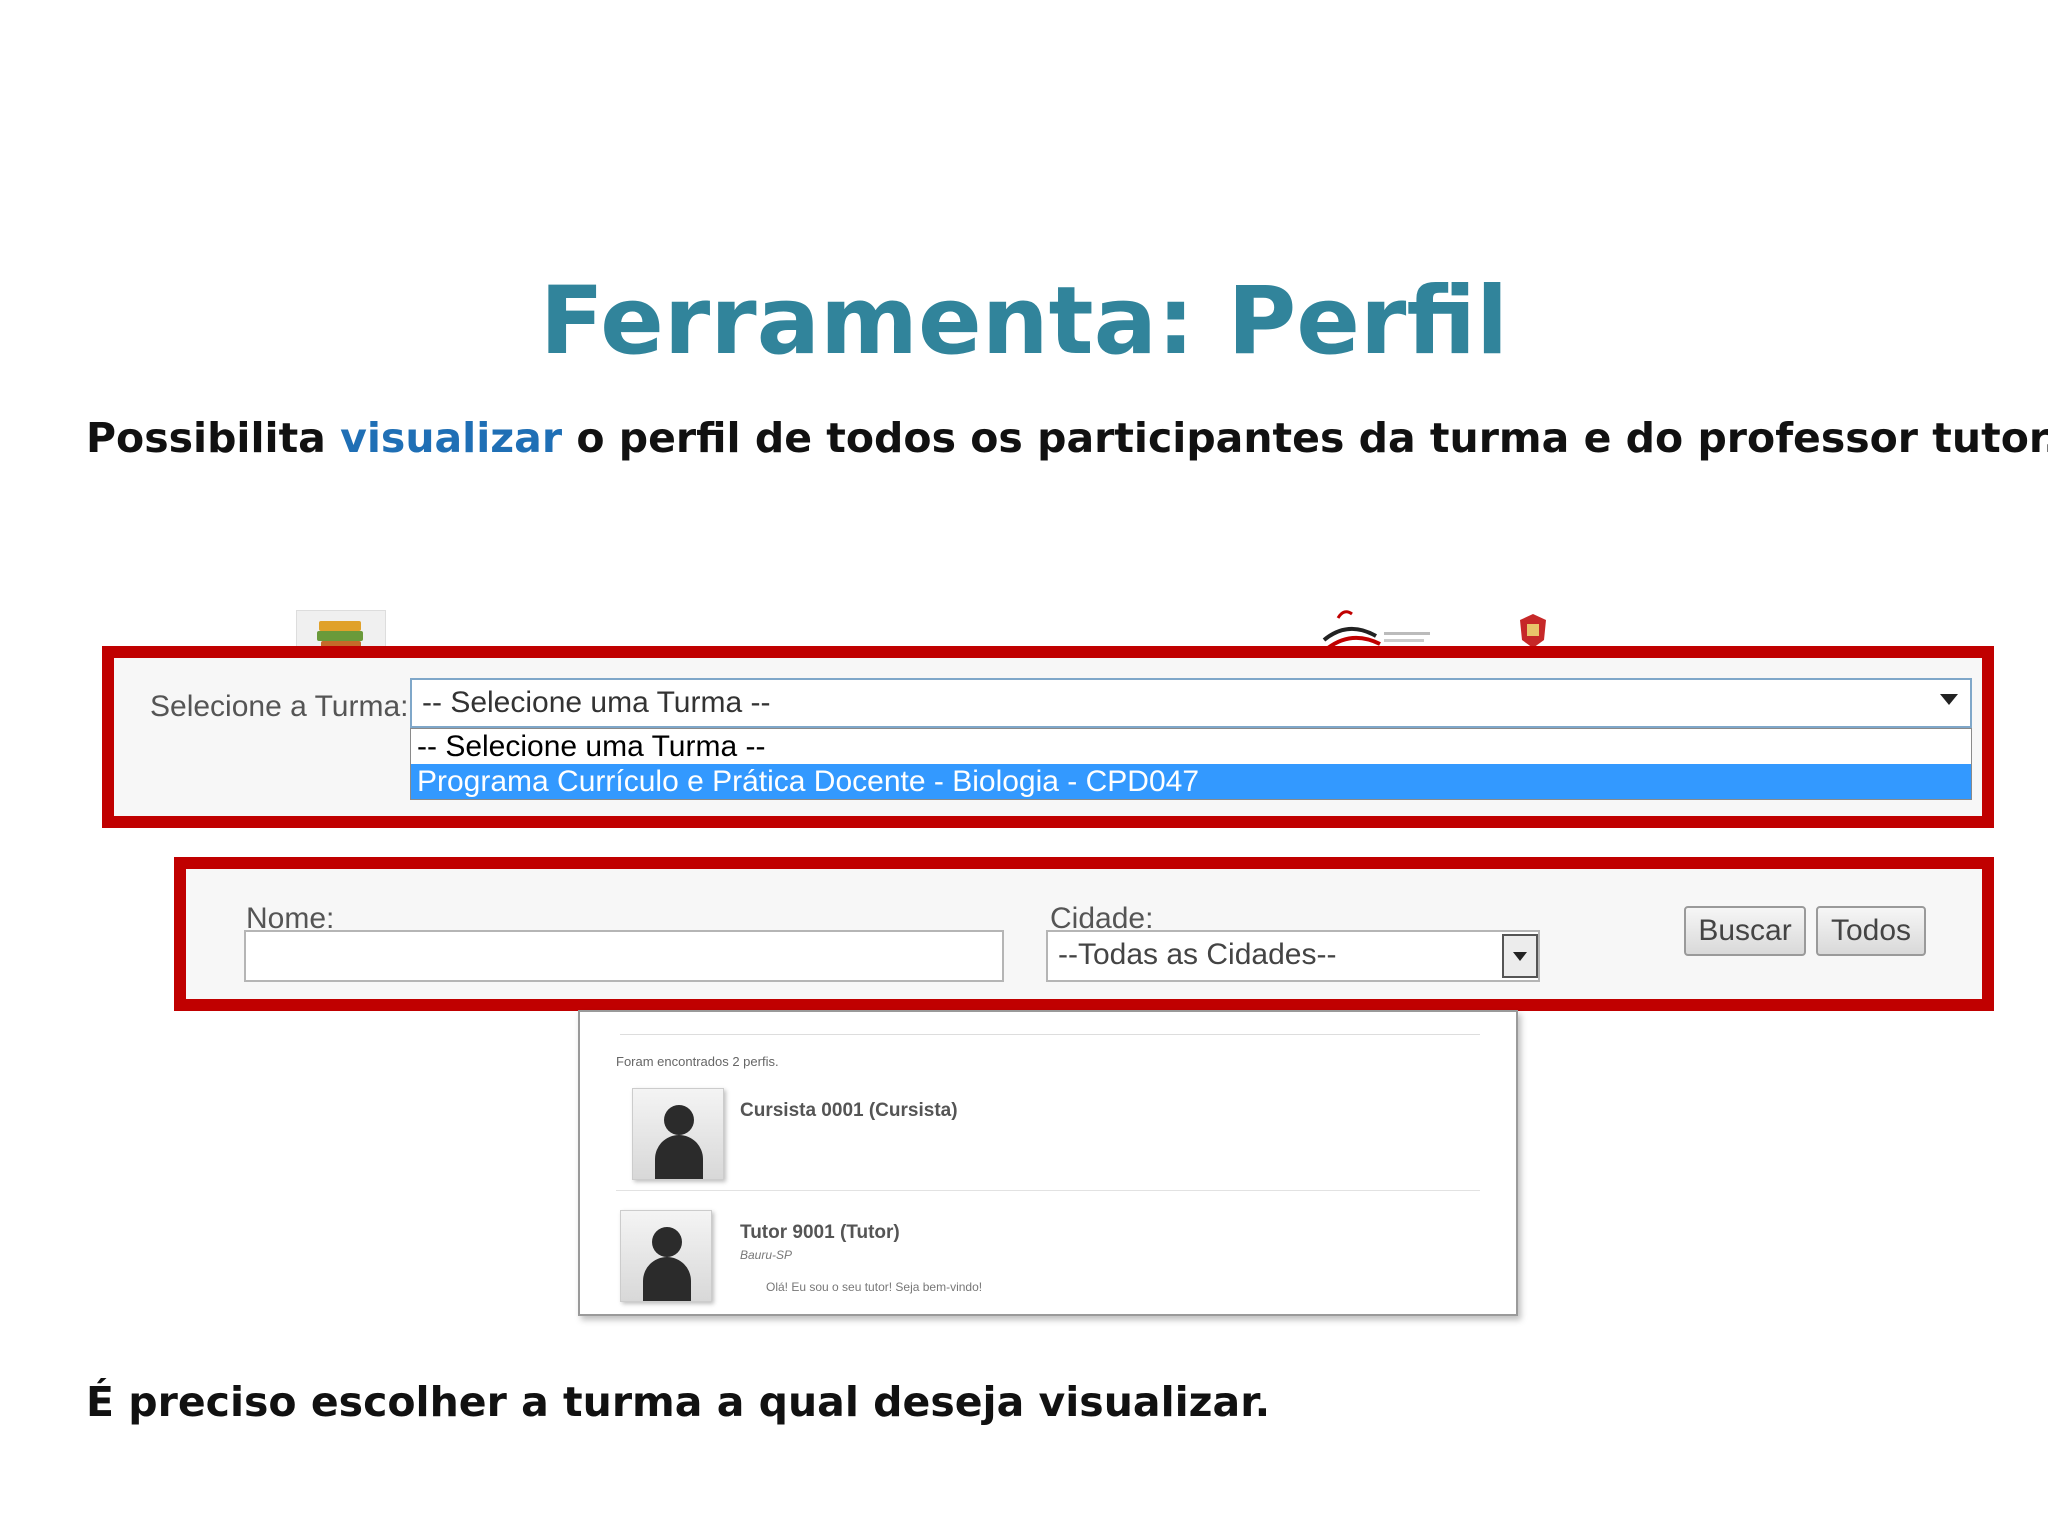 This screenshot has height=1536, width=2048. Describe the element at coordinates (1048, 1190) in the screenshot. I see `profile-separator` at that location.